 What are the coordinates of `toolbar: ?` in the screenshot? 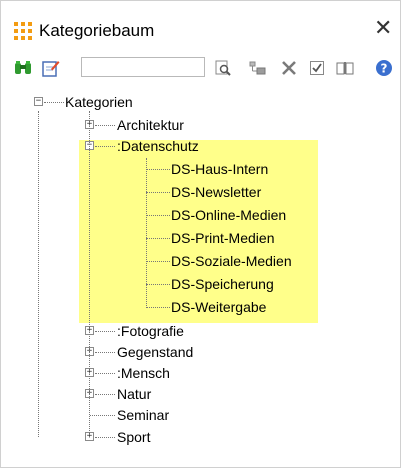 It's located at (200, 70).